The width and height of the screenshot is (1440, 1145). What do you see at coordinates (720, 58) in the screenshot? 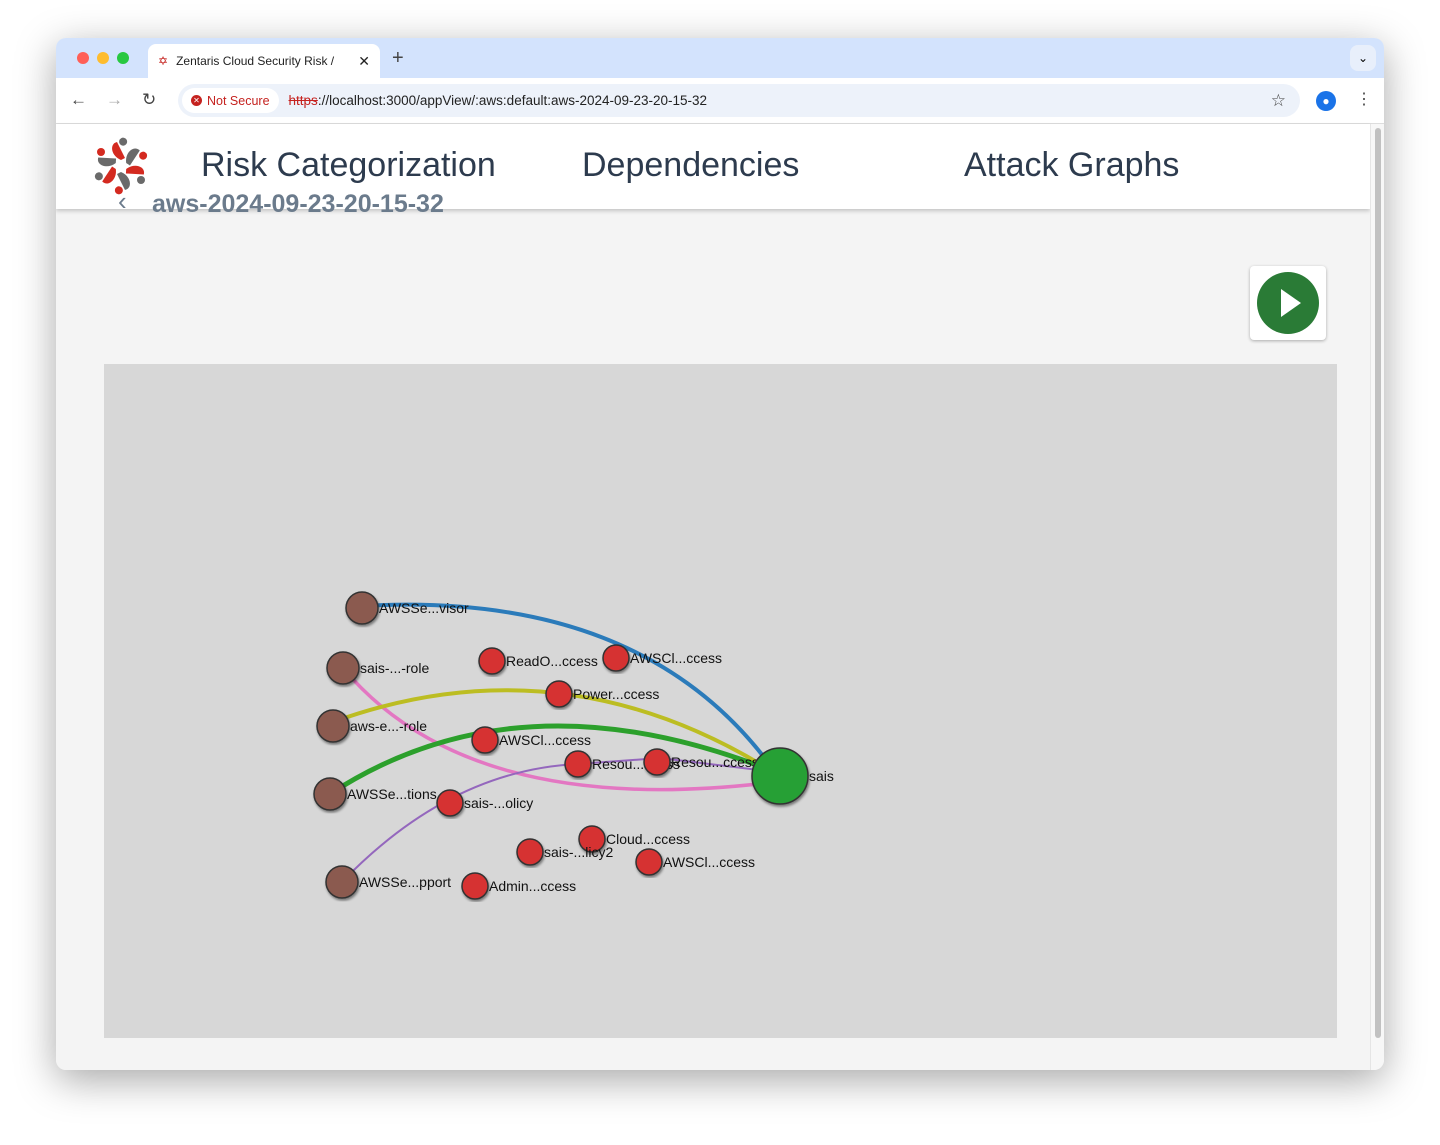
I see `tab-bar: ✡ Zentaris Cloud Security Risk / ✕ + ⌄` at bounding box center [720, 58].